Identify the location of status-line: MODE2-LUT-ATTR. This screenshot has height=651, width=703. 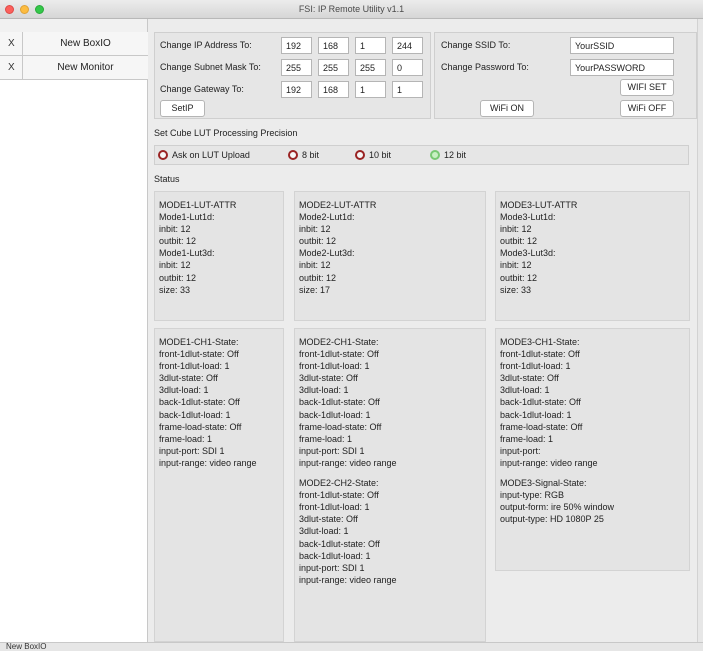
(338, 205).